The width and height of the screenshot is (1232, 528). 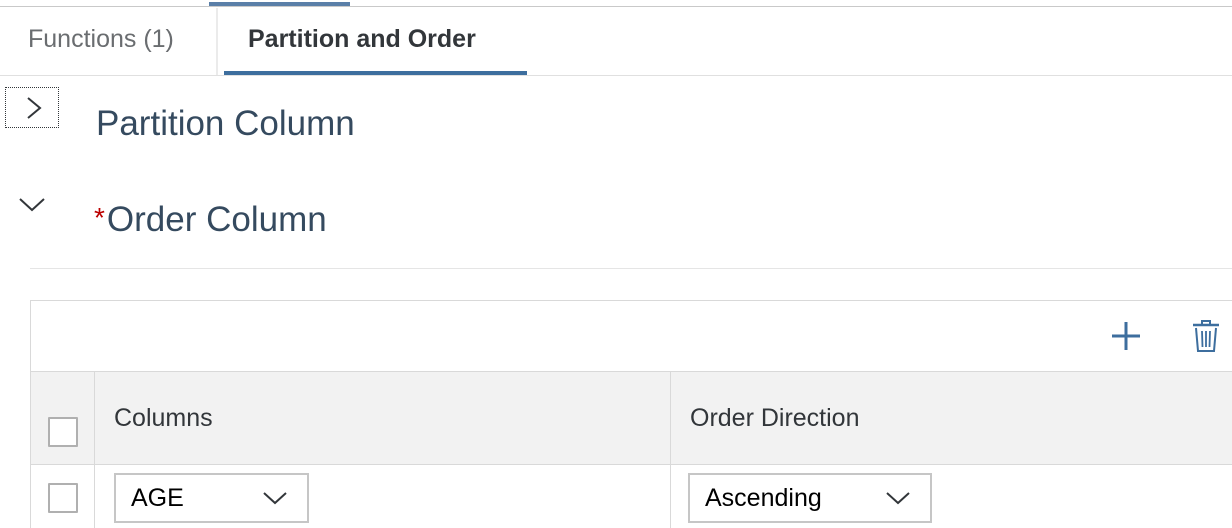 I want to click on trash-icon, so click(x=1206, y=336).